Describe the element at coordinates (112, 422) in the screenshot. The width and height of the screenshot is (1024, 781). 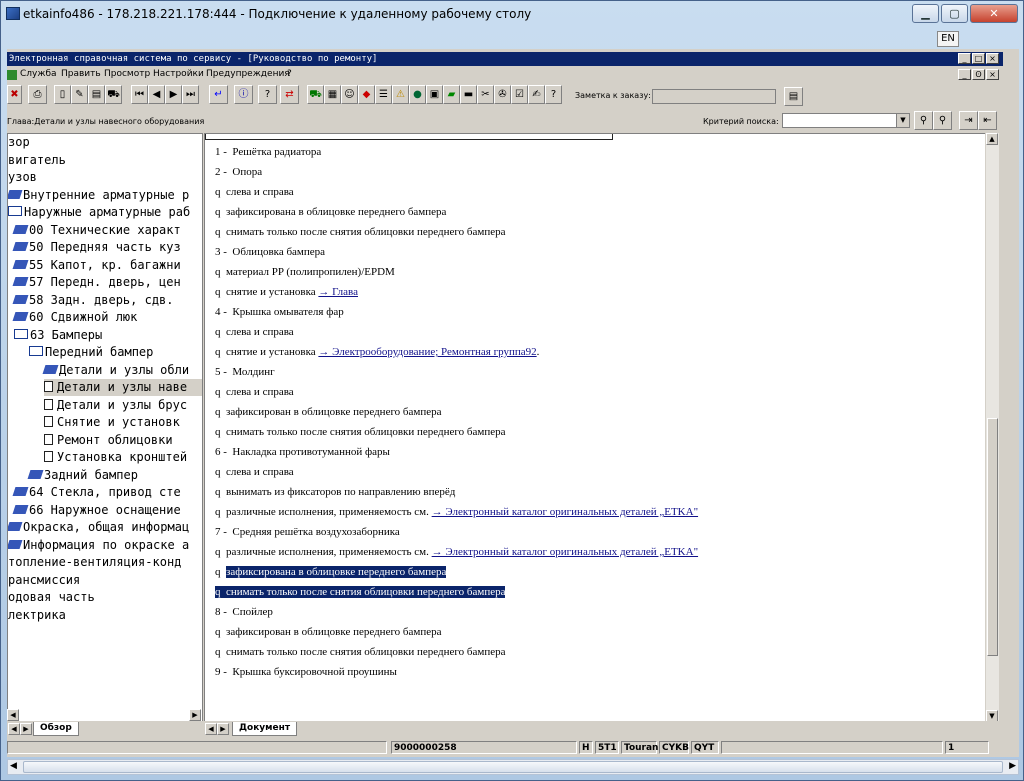
I see `tree-item: Снятие и установк` at that location.